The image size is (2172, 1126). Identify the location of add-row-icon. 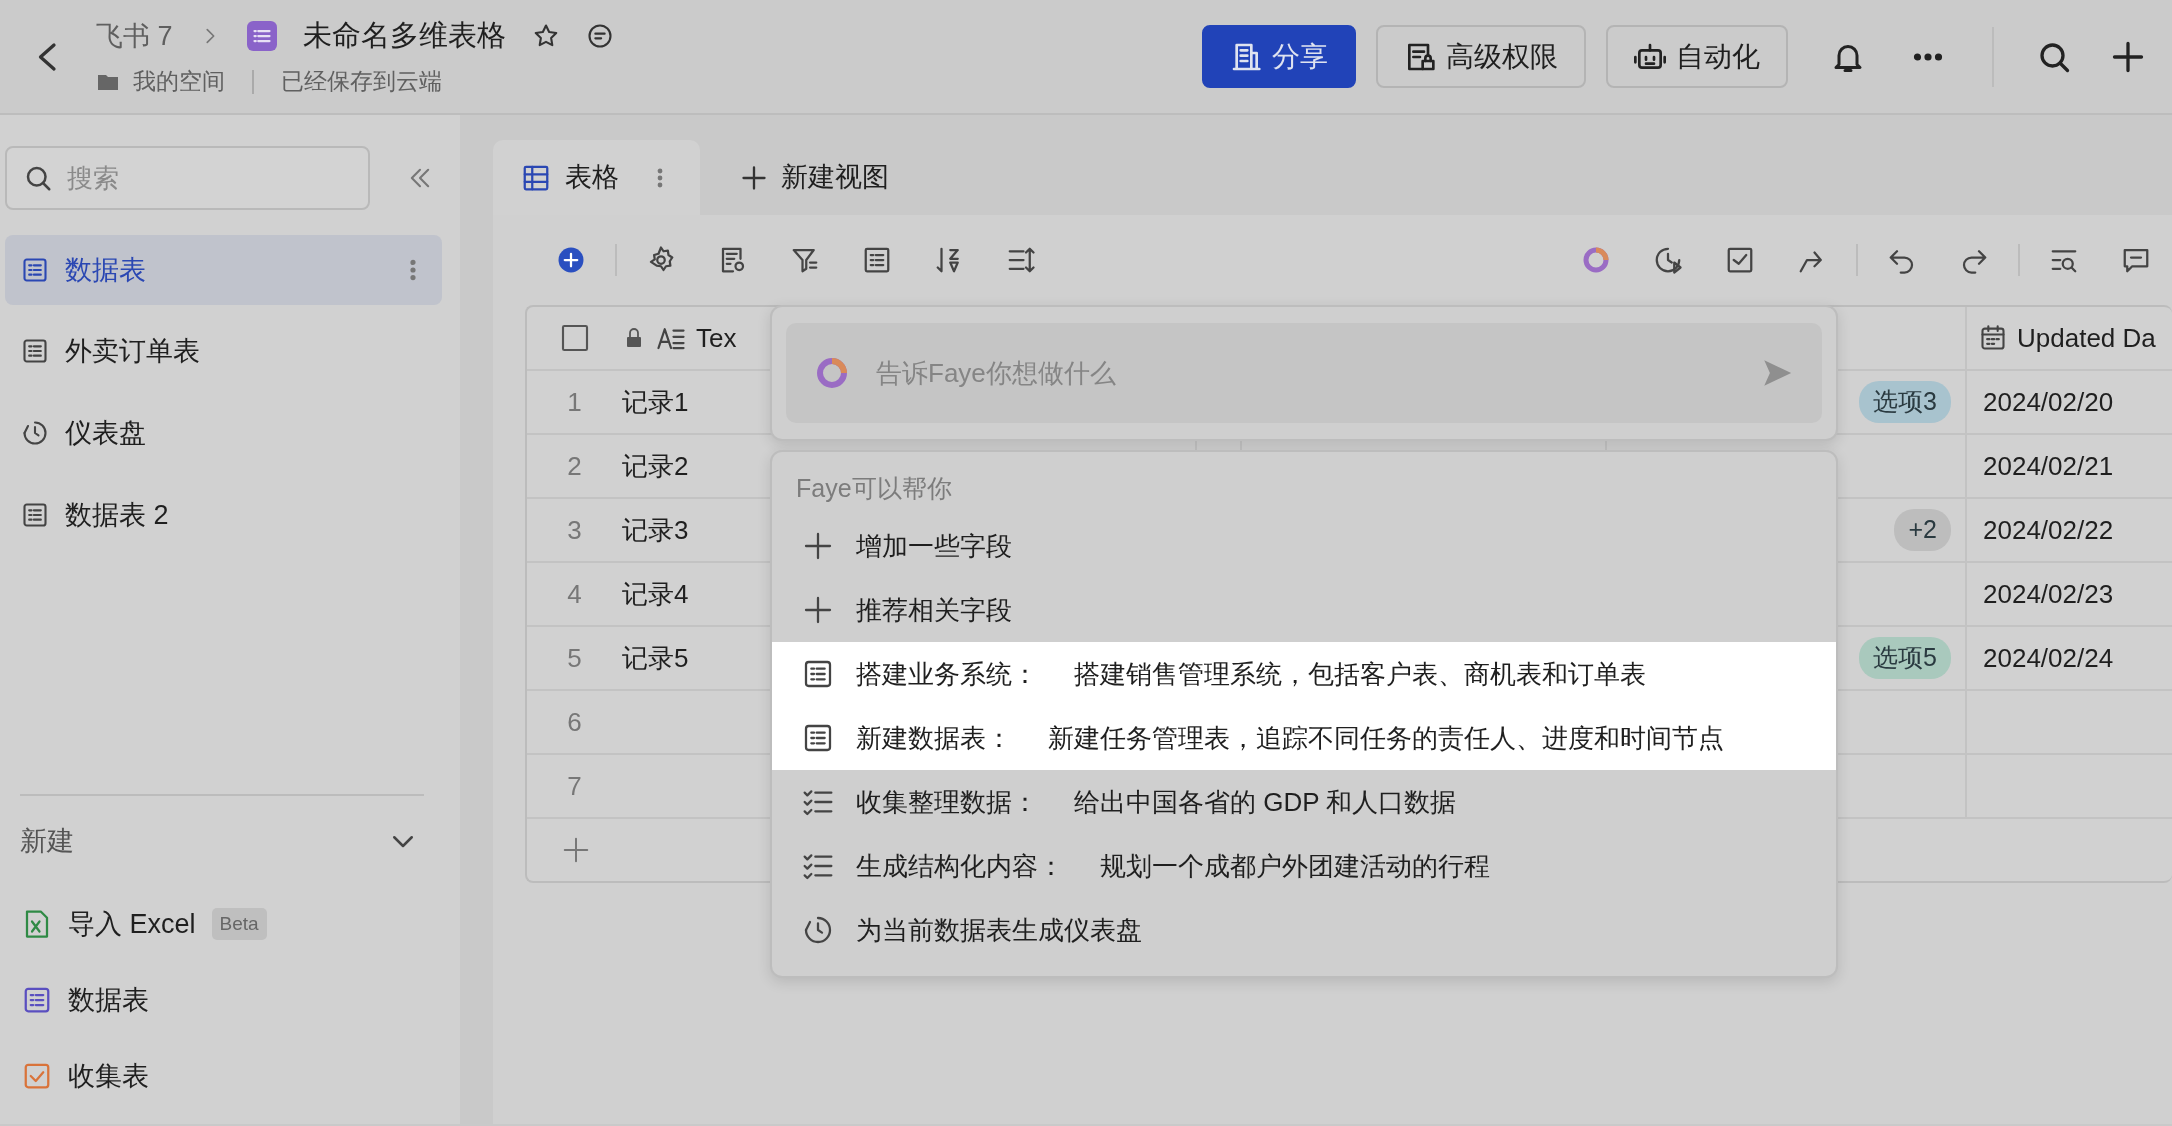
(576, 850).